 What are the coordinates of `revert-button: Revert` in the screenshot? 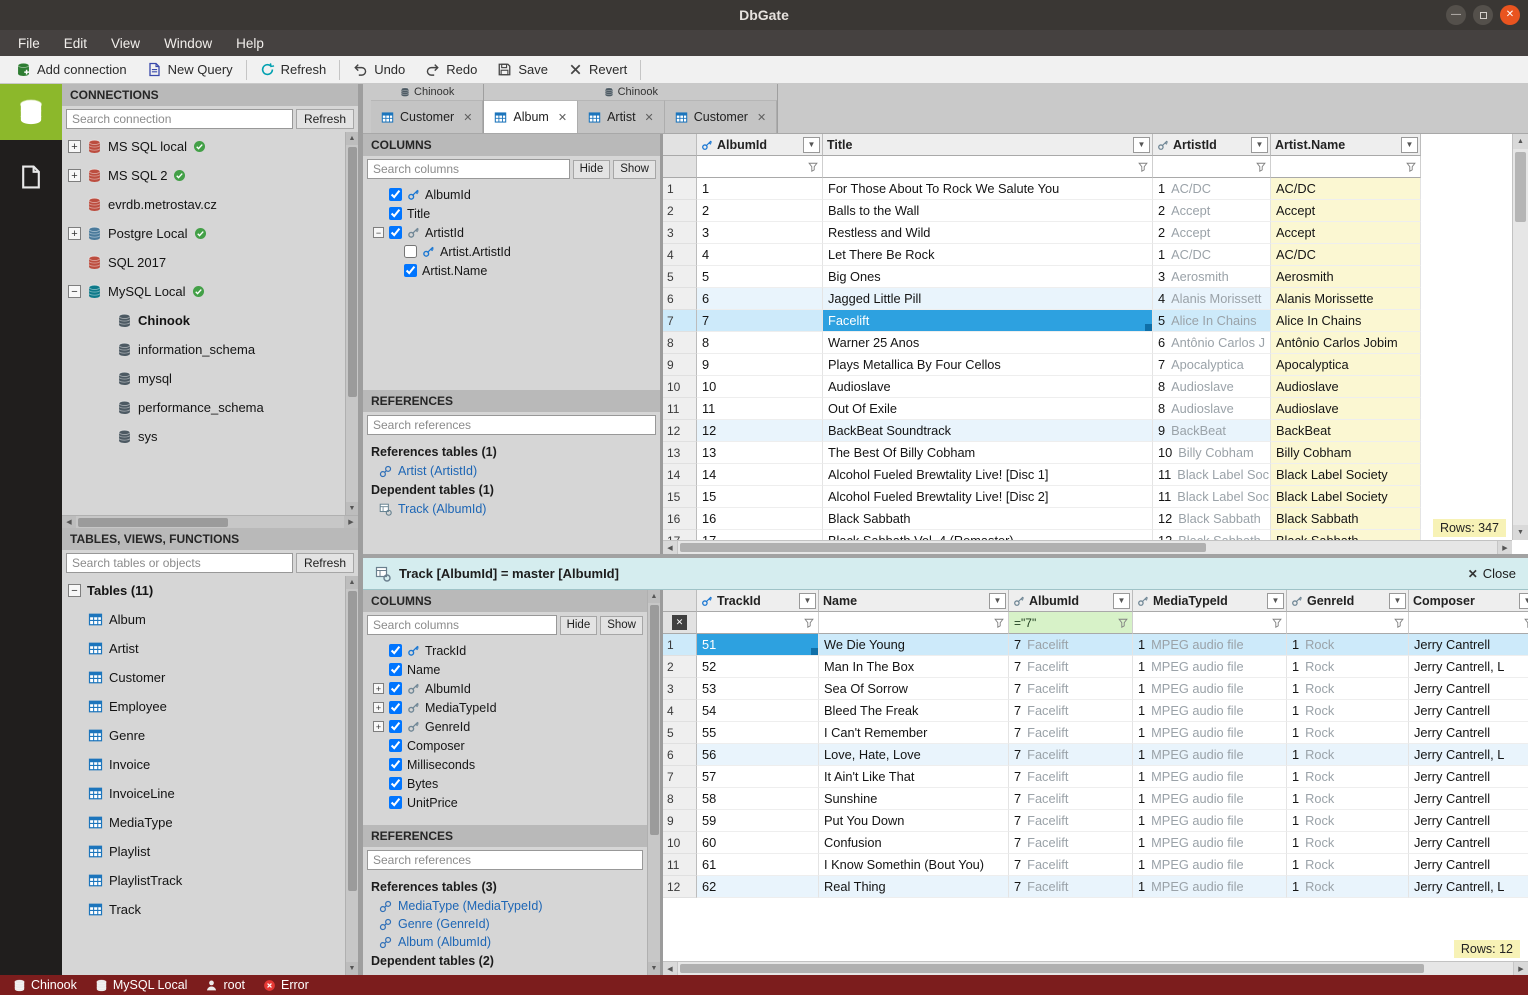 It's located at (597, 69).